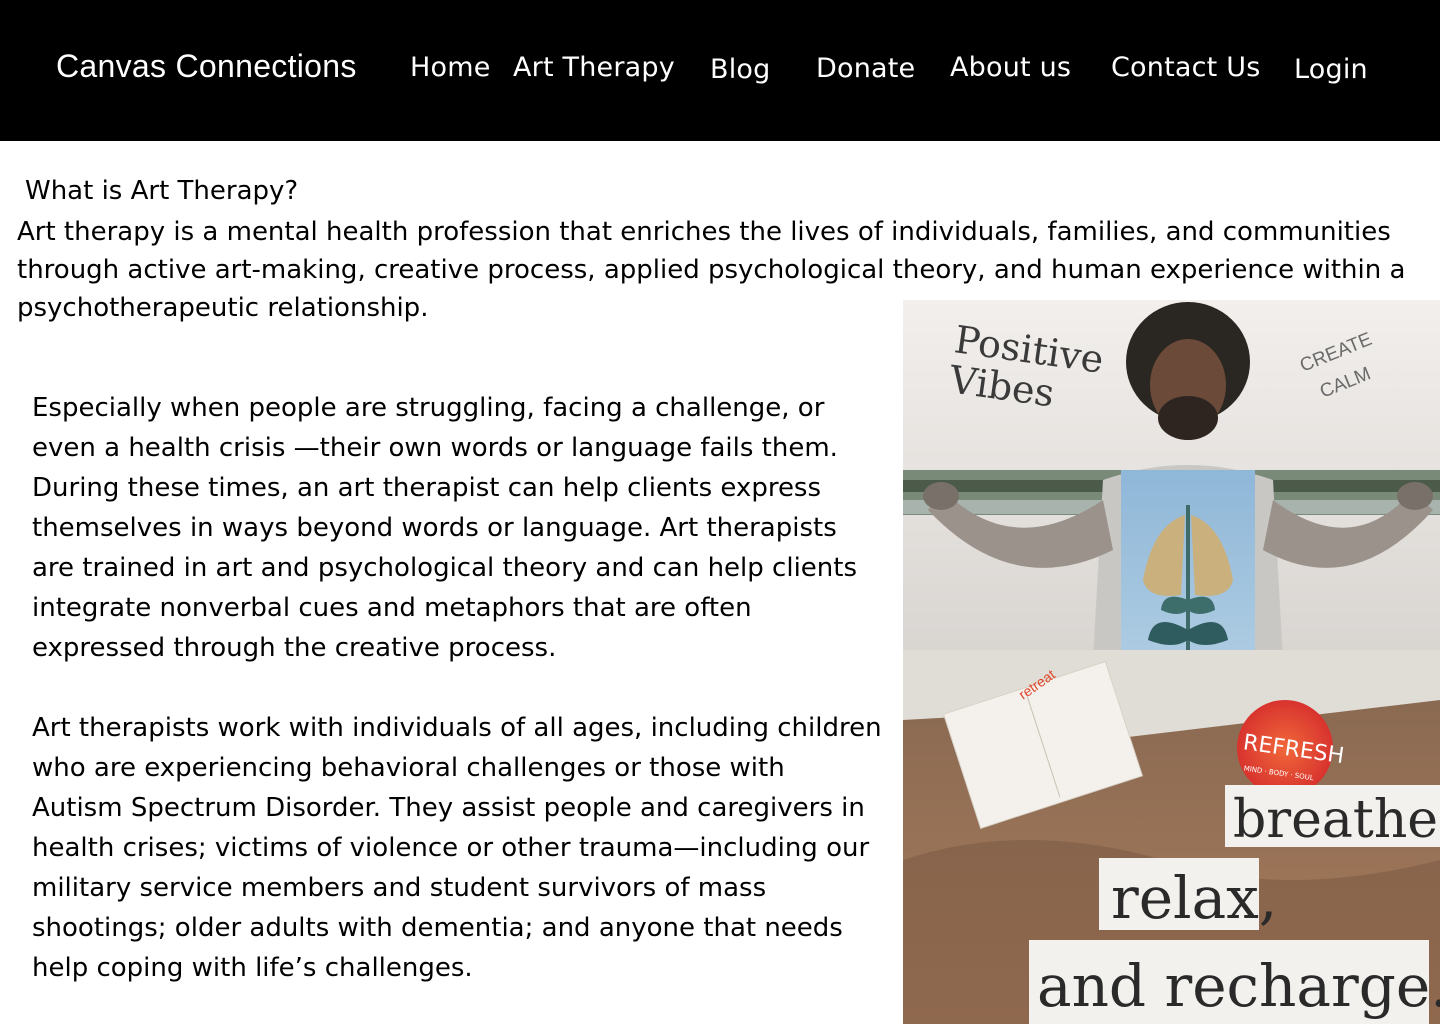 This screenshot has width=1440, height=1024. Describe the element at coordinates (1010, 67) in the screenshot. I see `nav-about-us-link: About us` at that location.